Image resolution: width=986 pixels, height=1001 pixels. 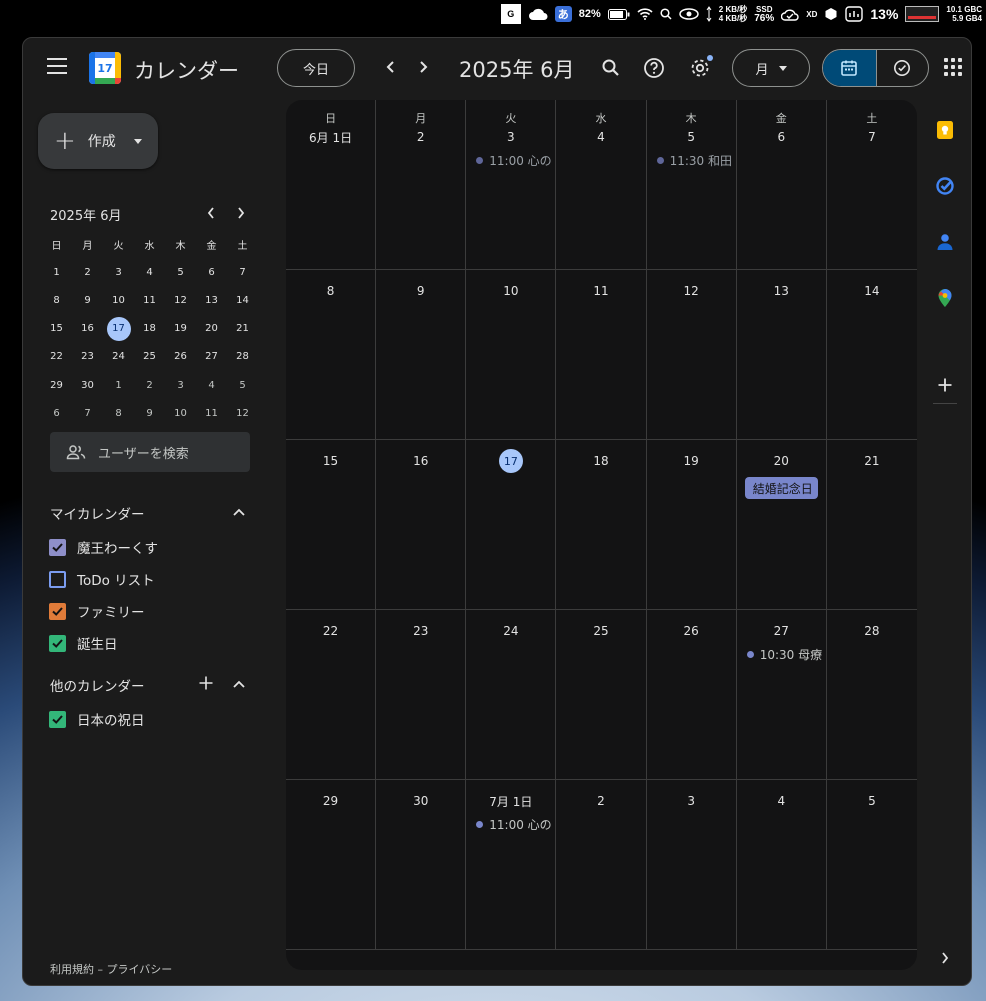 What do you see at coordinates (56, 385) in the screenshot?
I see `mini-day: 29` at bounding box center [56, 385].